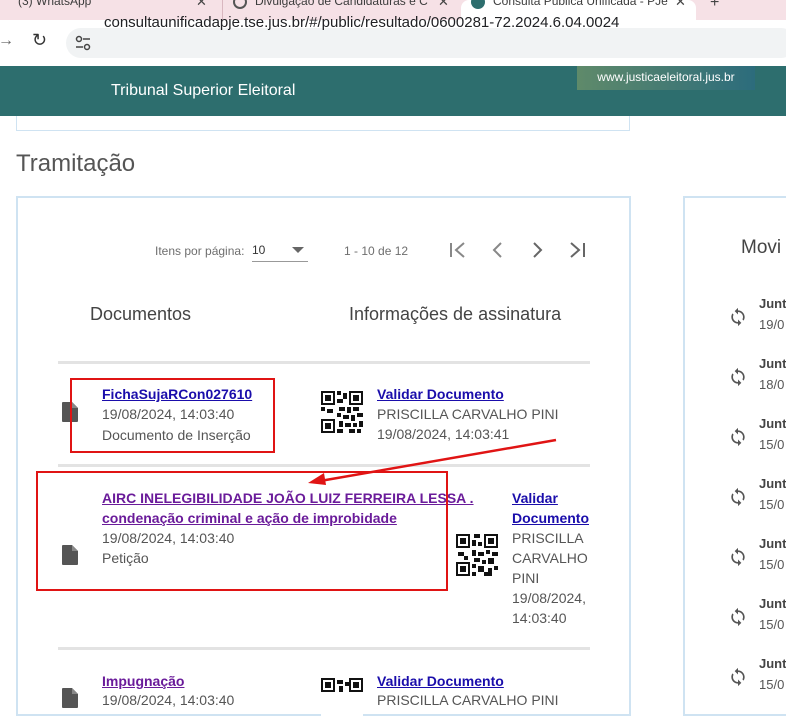  What do you see at coordinates (714, 6) in the screenshot?
I see `new-tab-icon: +` at bounding box center [714, 6].